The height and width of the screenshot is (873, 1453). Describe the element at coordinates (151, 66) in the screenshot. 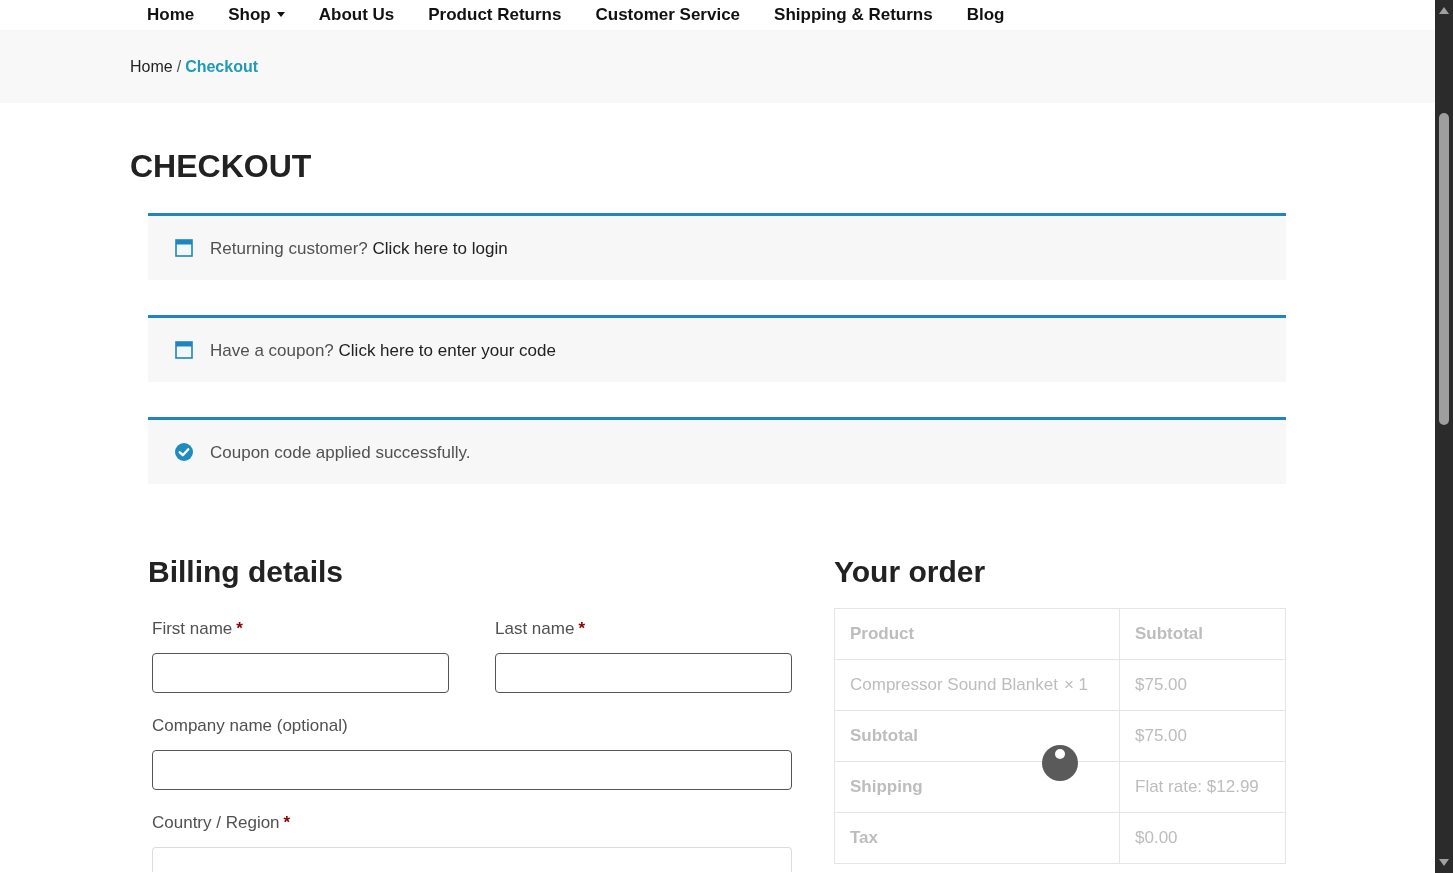

I see `breadcrumb-link: Home` at that location.